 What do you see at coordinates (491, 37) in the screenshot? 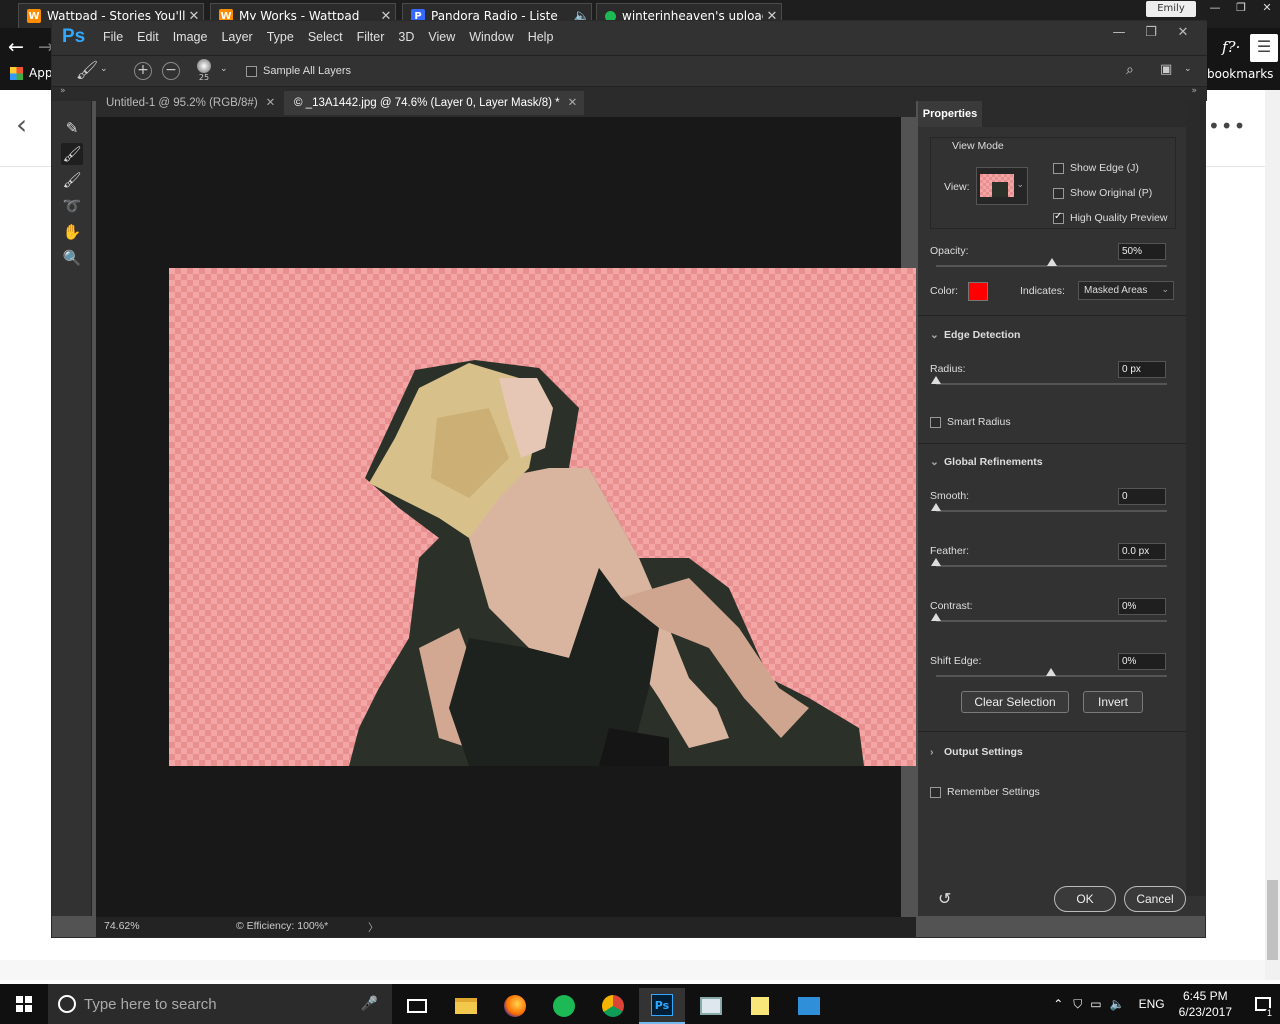
I see `menu-item-window: Window` at bounding box center [491, 37].